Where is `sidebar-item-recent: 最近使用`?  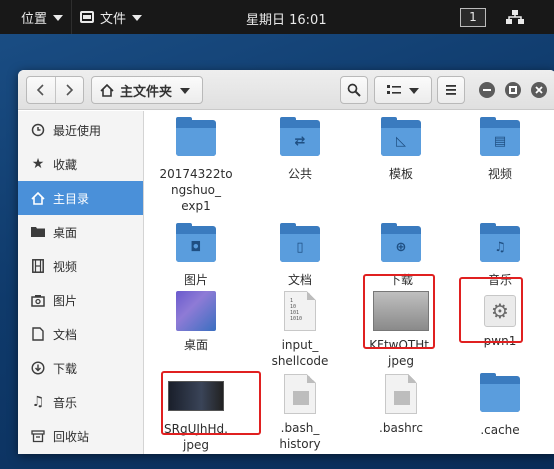 sidebar-item-recent: 最近使用 is located at coordinates (80, 130).